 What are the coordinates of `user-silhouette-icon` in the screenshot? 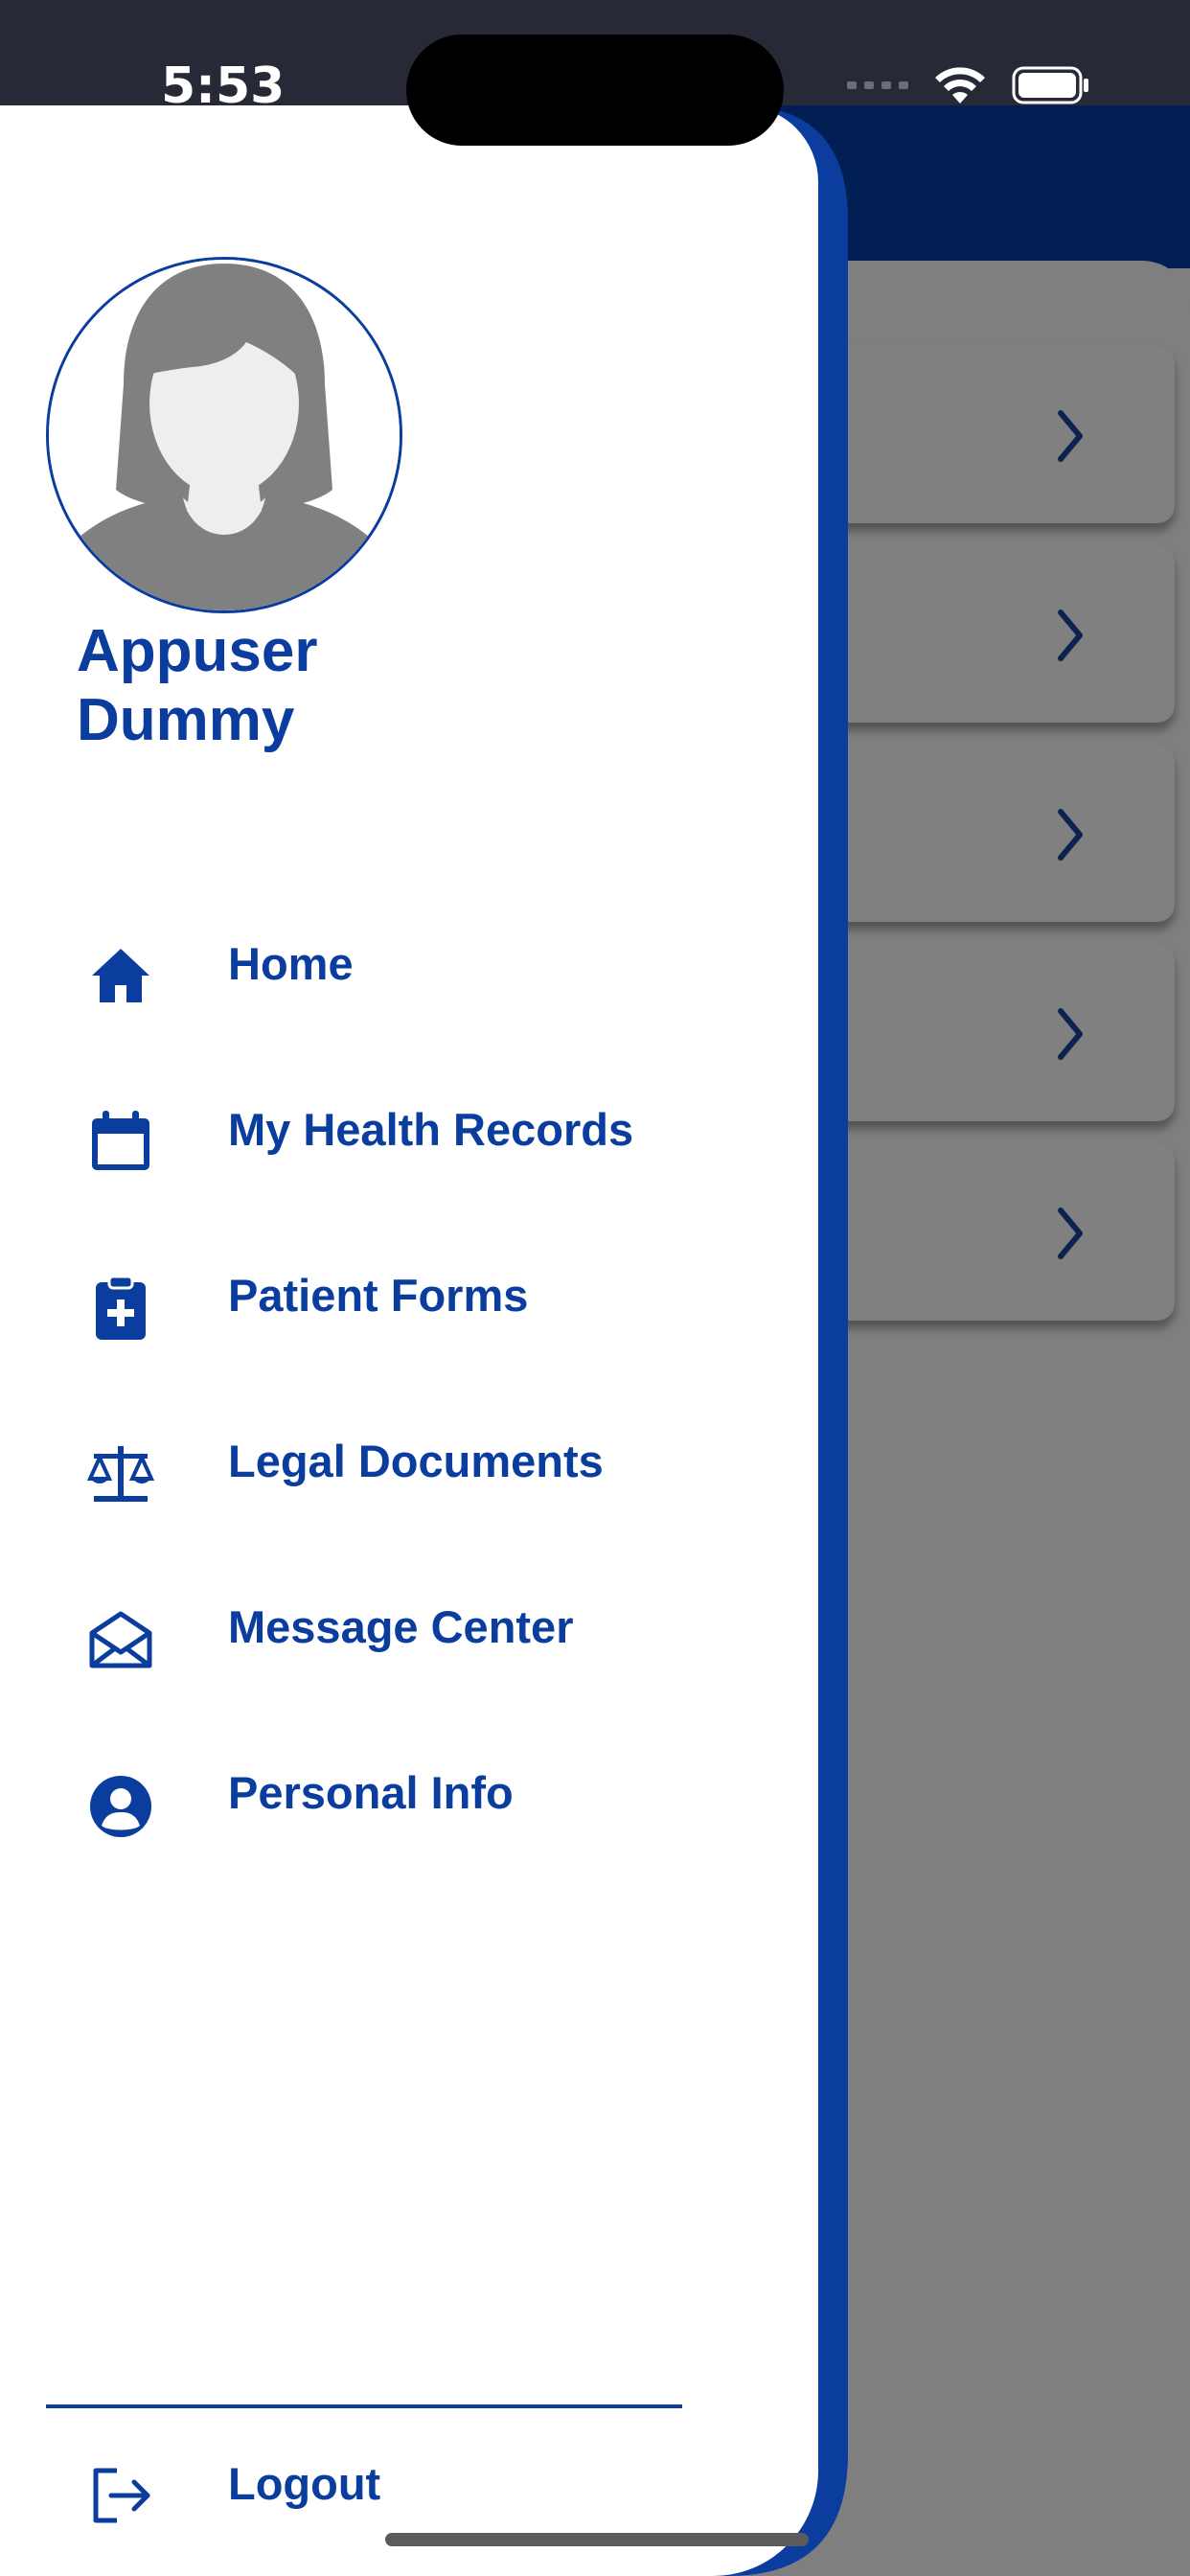 It's located at (225, 435).